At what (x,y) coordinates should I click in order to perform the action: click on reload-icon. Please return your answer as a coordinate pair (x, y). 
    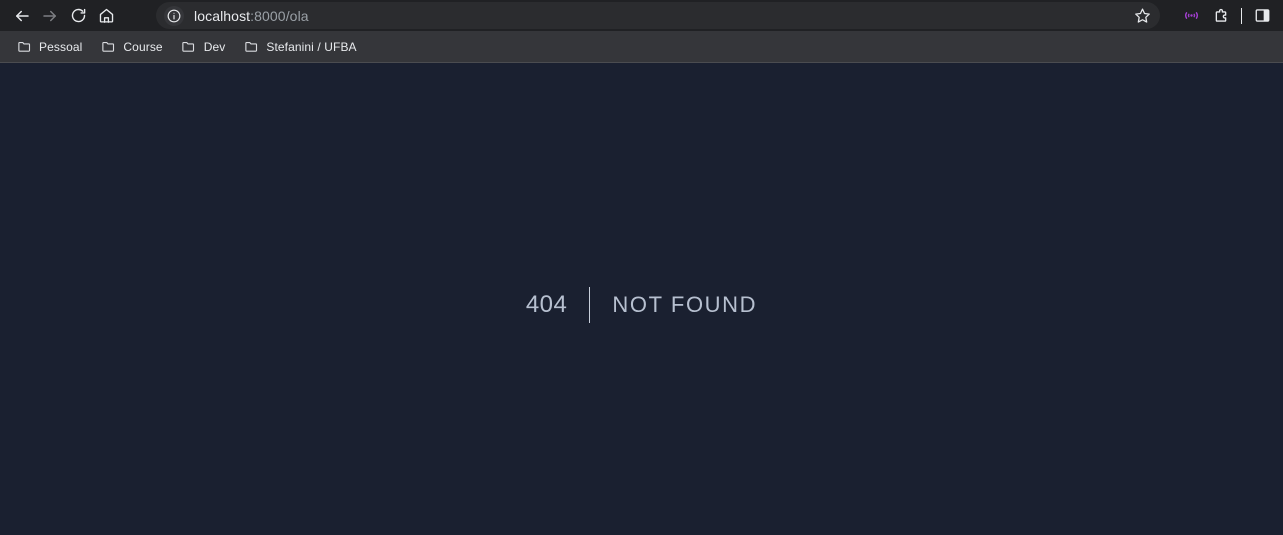
    Looking at the image, I should click on (78, 15).